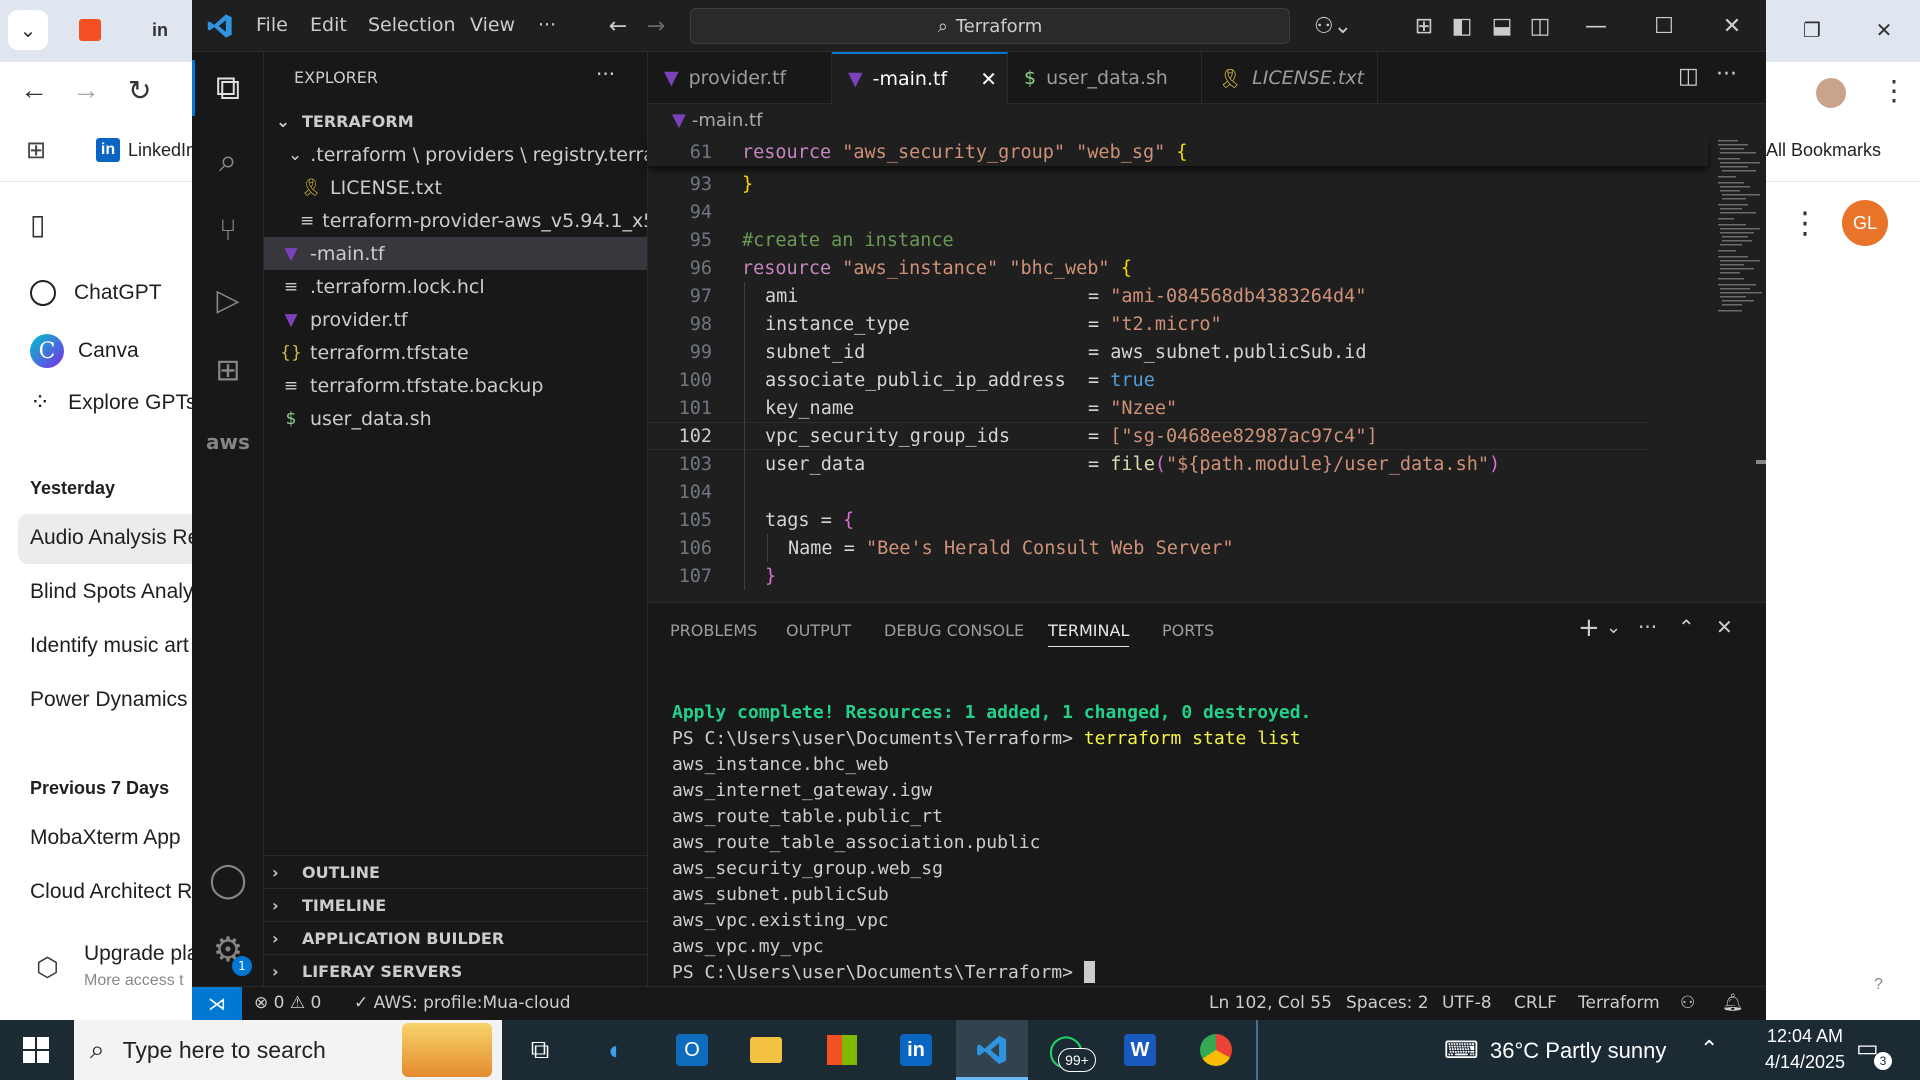  What do you see at coordinates (1686, 627) in the screenshot?
I see `maximize-panel-icon: ⌃` at bounding box center [1686, 627].